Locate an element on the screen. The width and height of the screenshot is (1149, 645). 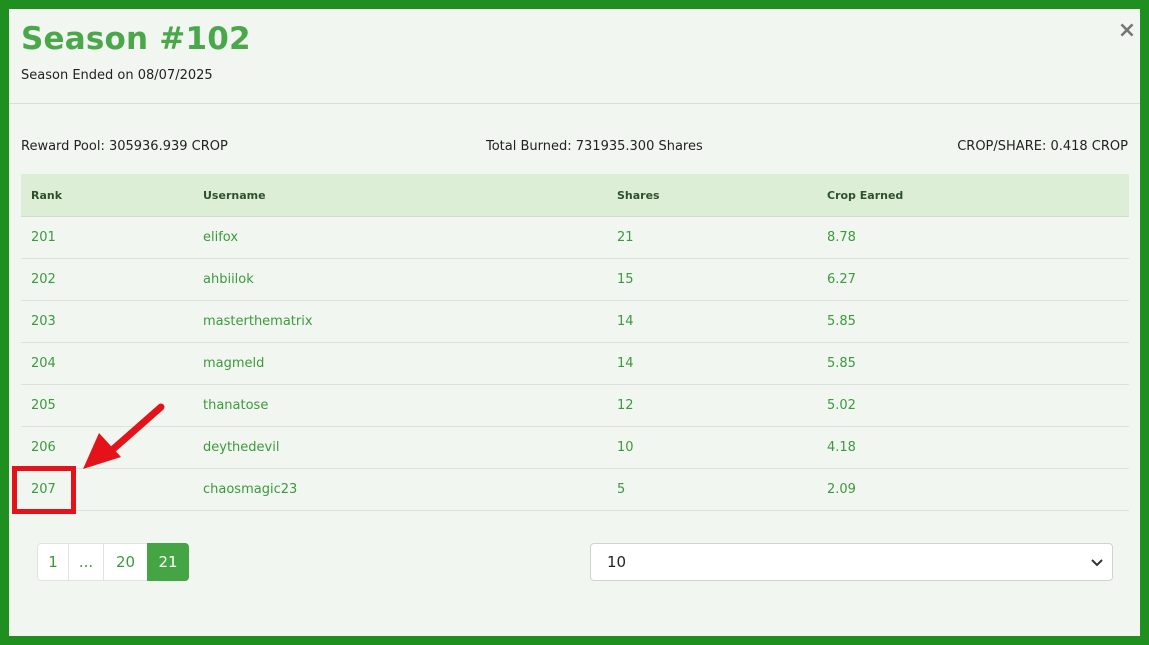
table-row: 202 ahbiilok 15 6.27 is located at coordinates (575, 280).